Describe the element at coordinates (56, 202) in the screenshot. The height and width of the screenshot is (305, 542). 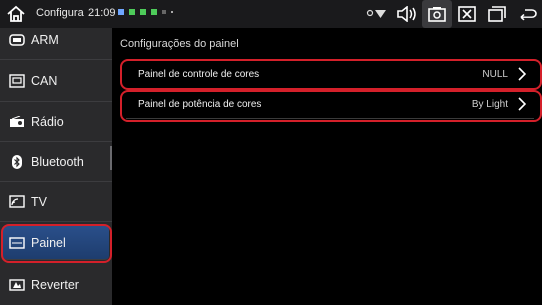
I see `sidebar-item-tv: TV` at that location.